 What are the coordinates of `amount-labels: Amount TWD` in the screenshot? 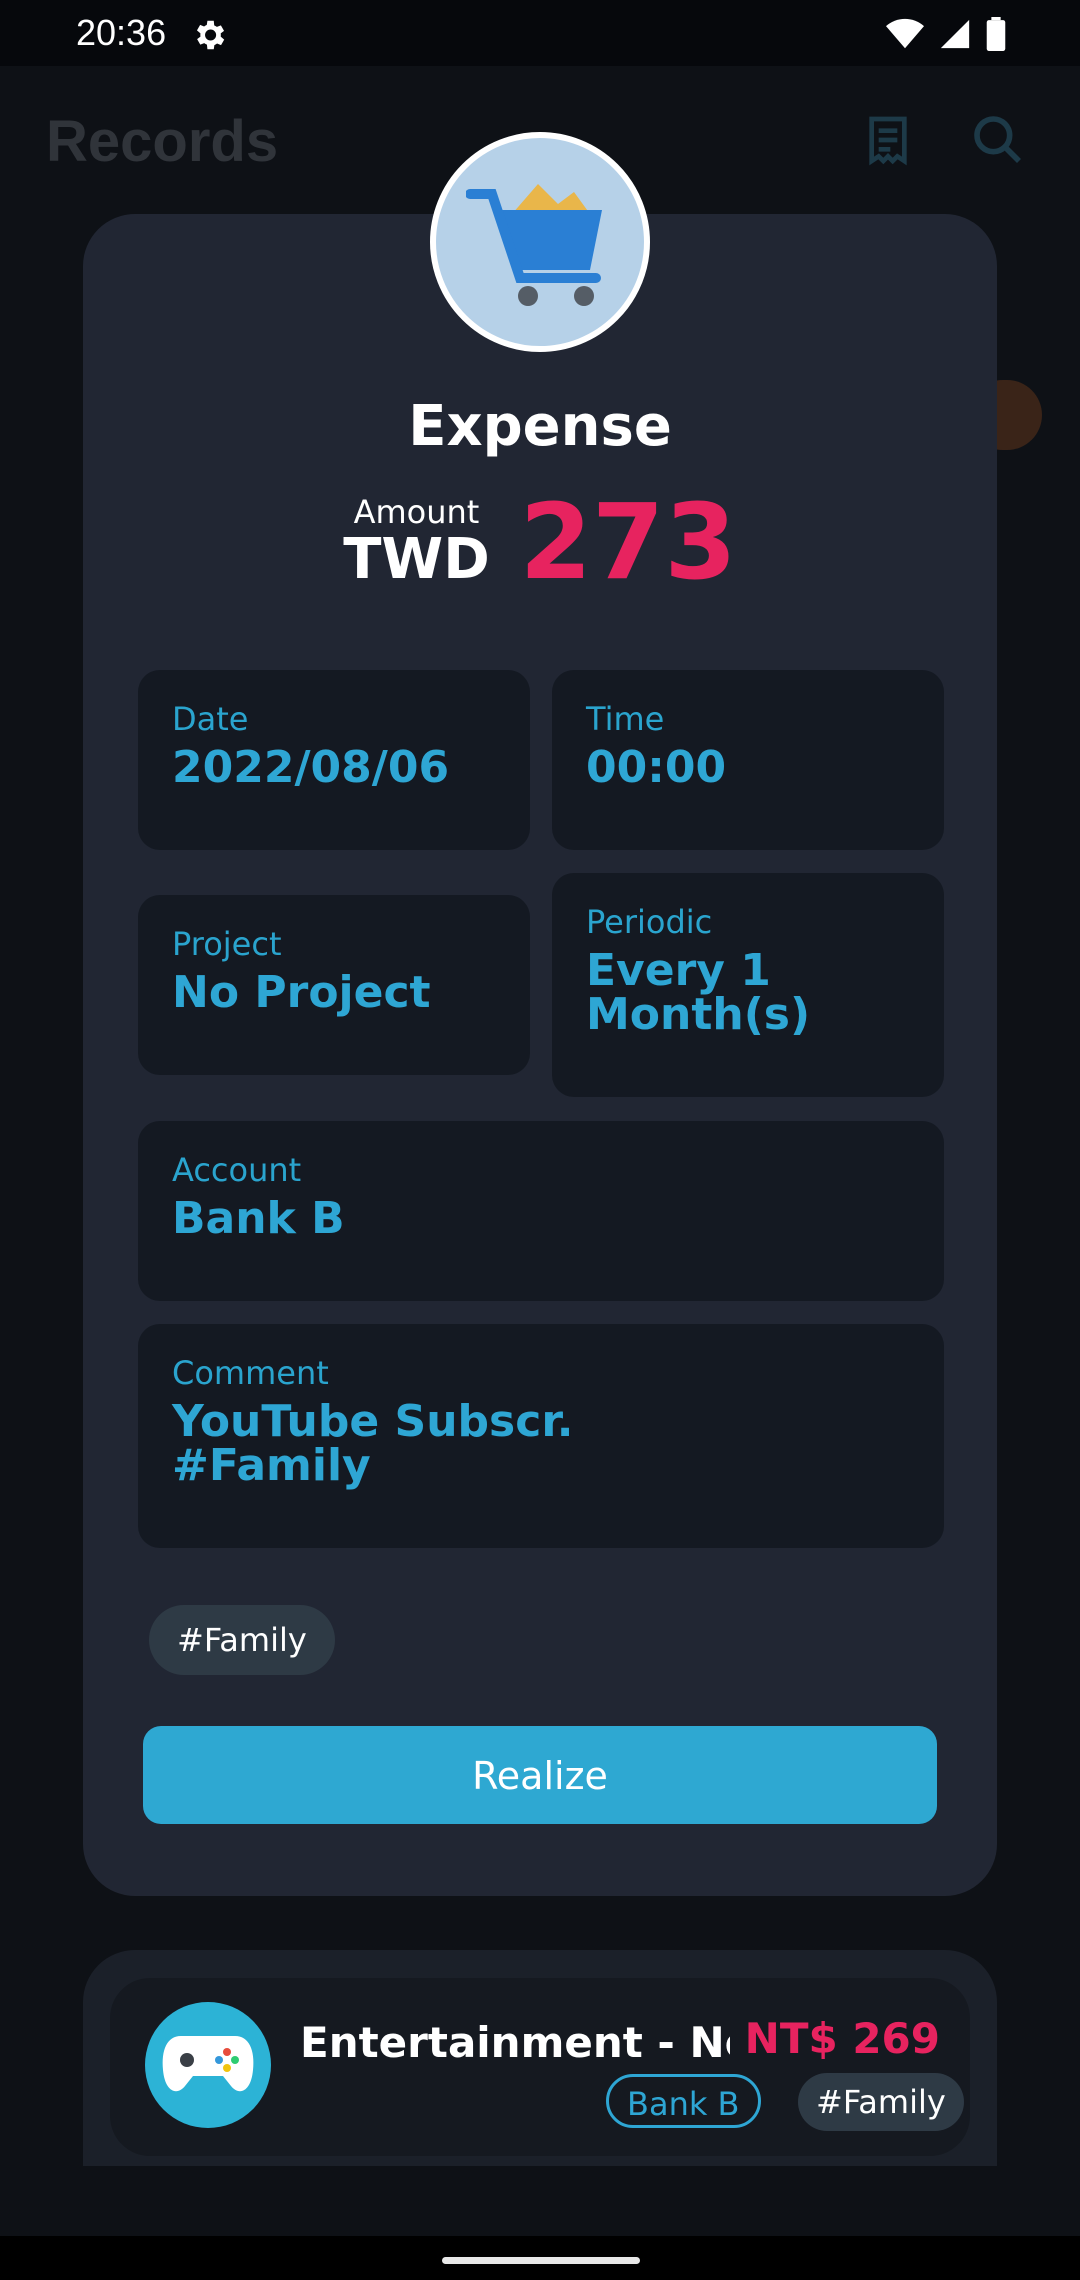 It's located at (416, 542).